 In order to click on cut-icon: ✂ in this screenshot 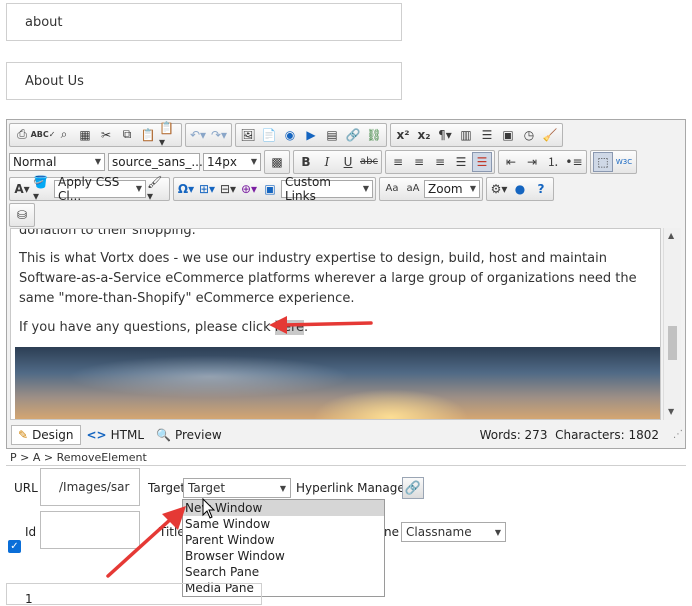, I will do `click(106, 135)`.